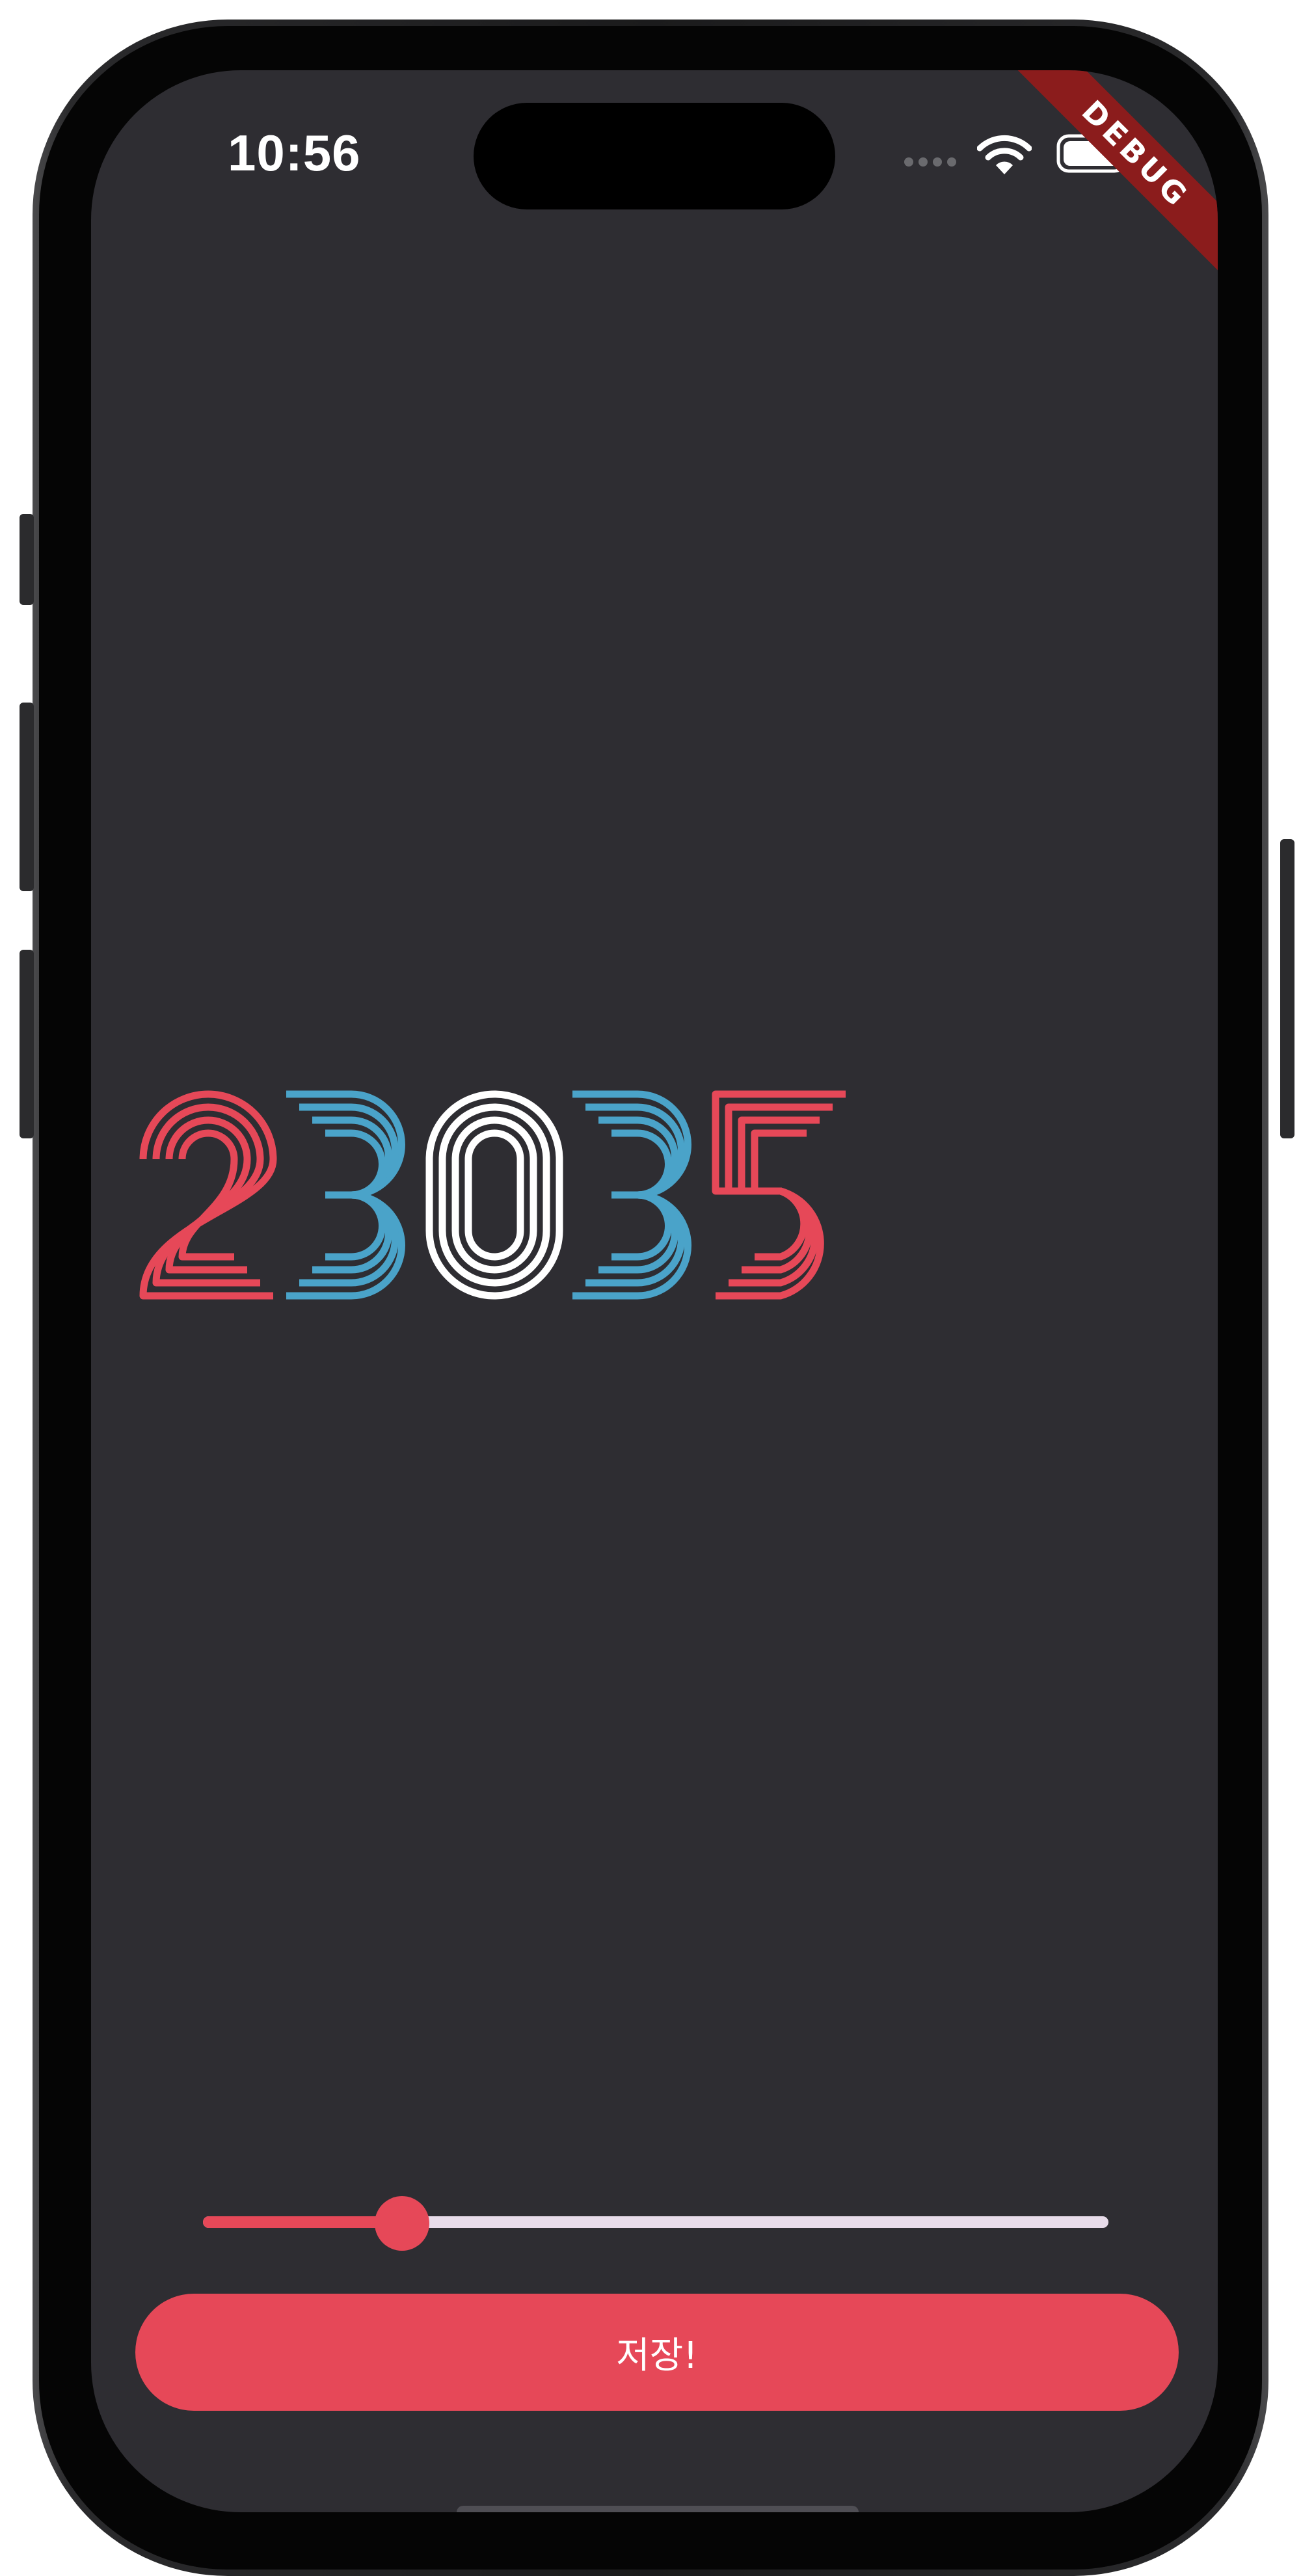  What do you see at coordinates (27, 797) in the screenshot?
I see `volume-up-button` at bounding box center [27, 797].